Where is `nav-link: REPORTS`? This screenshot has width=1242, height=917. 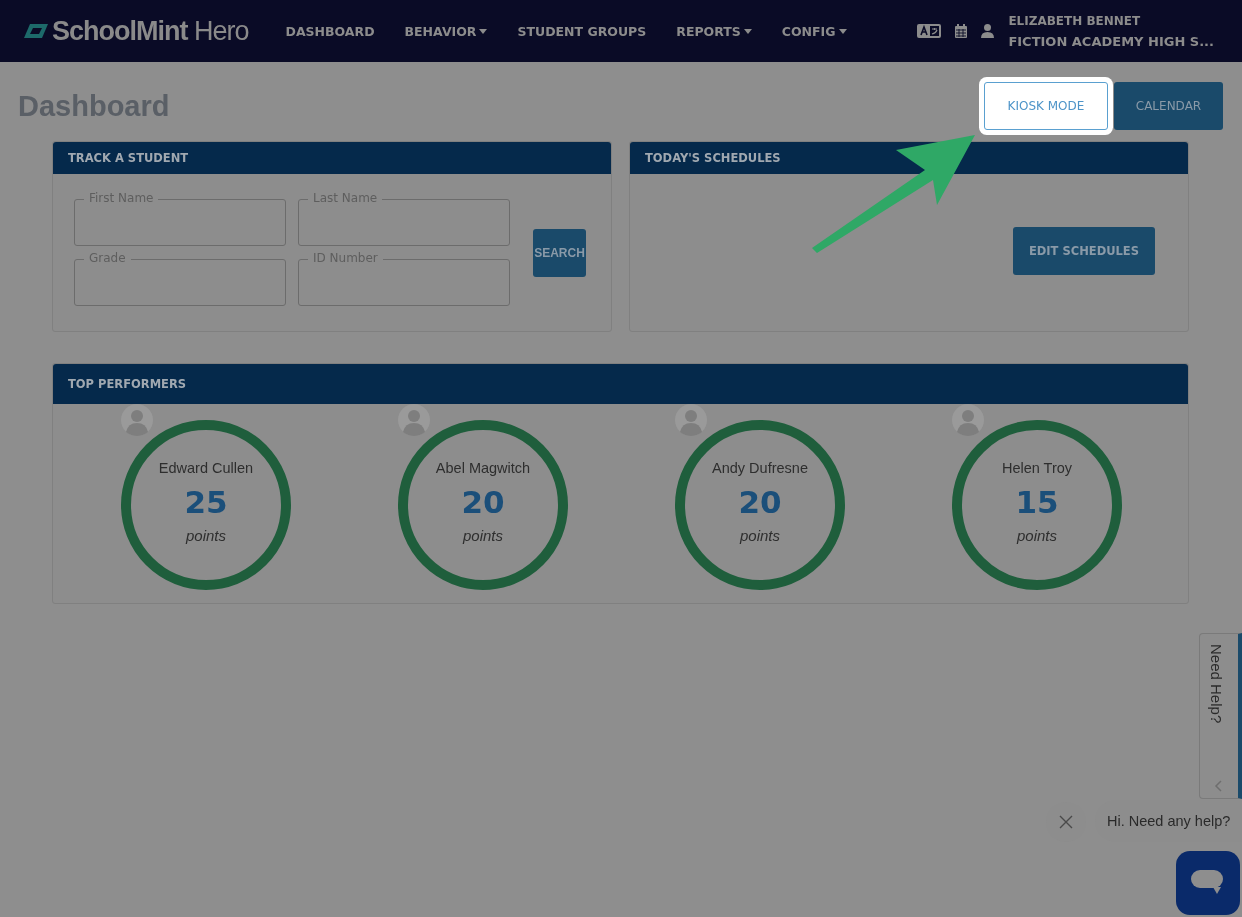
nav-link: REPORTS is located at coordinates (714, 31).